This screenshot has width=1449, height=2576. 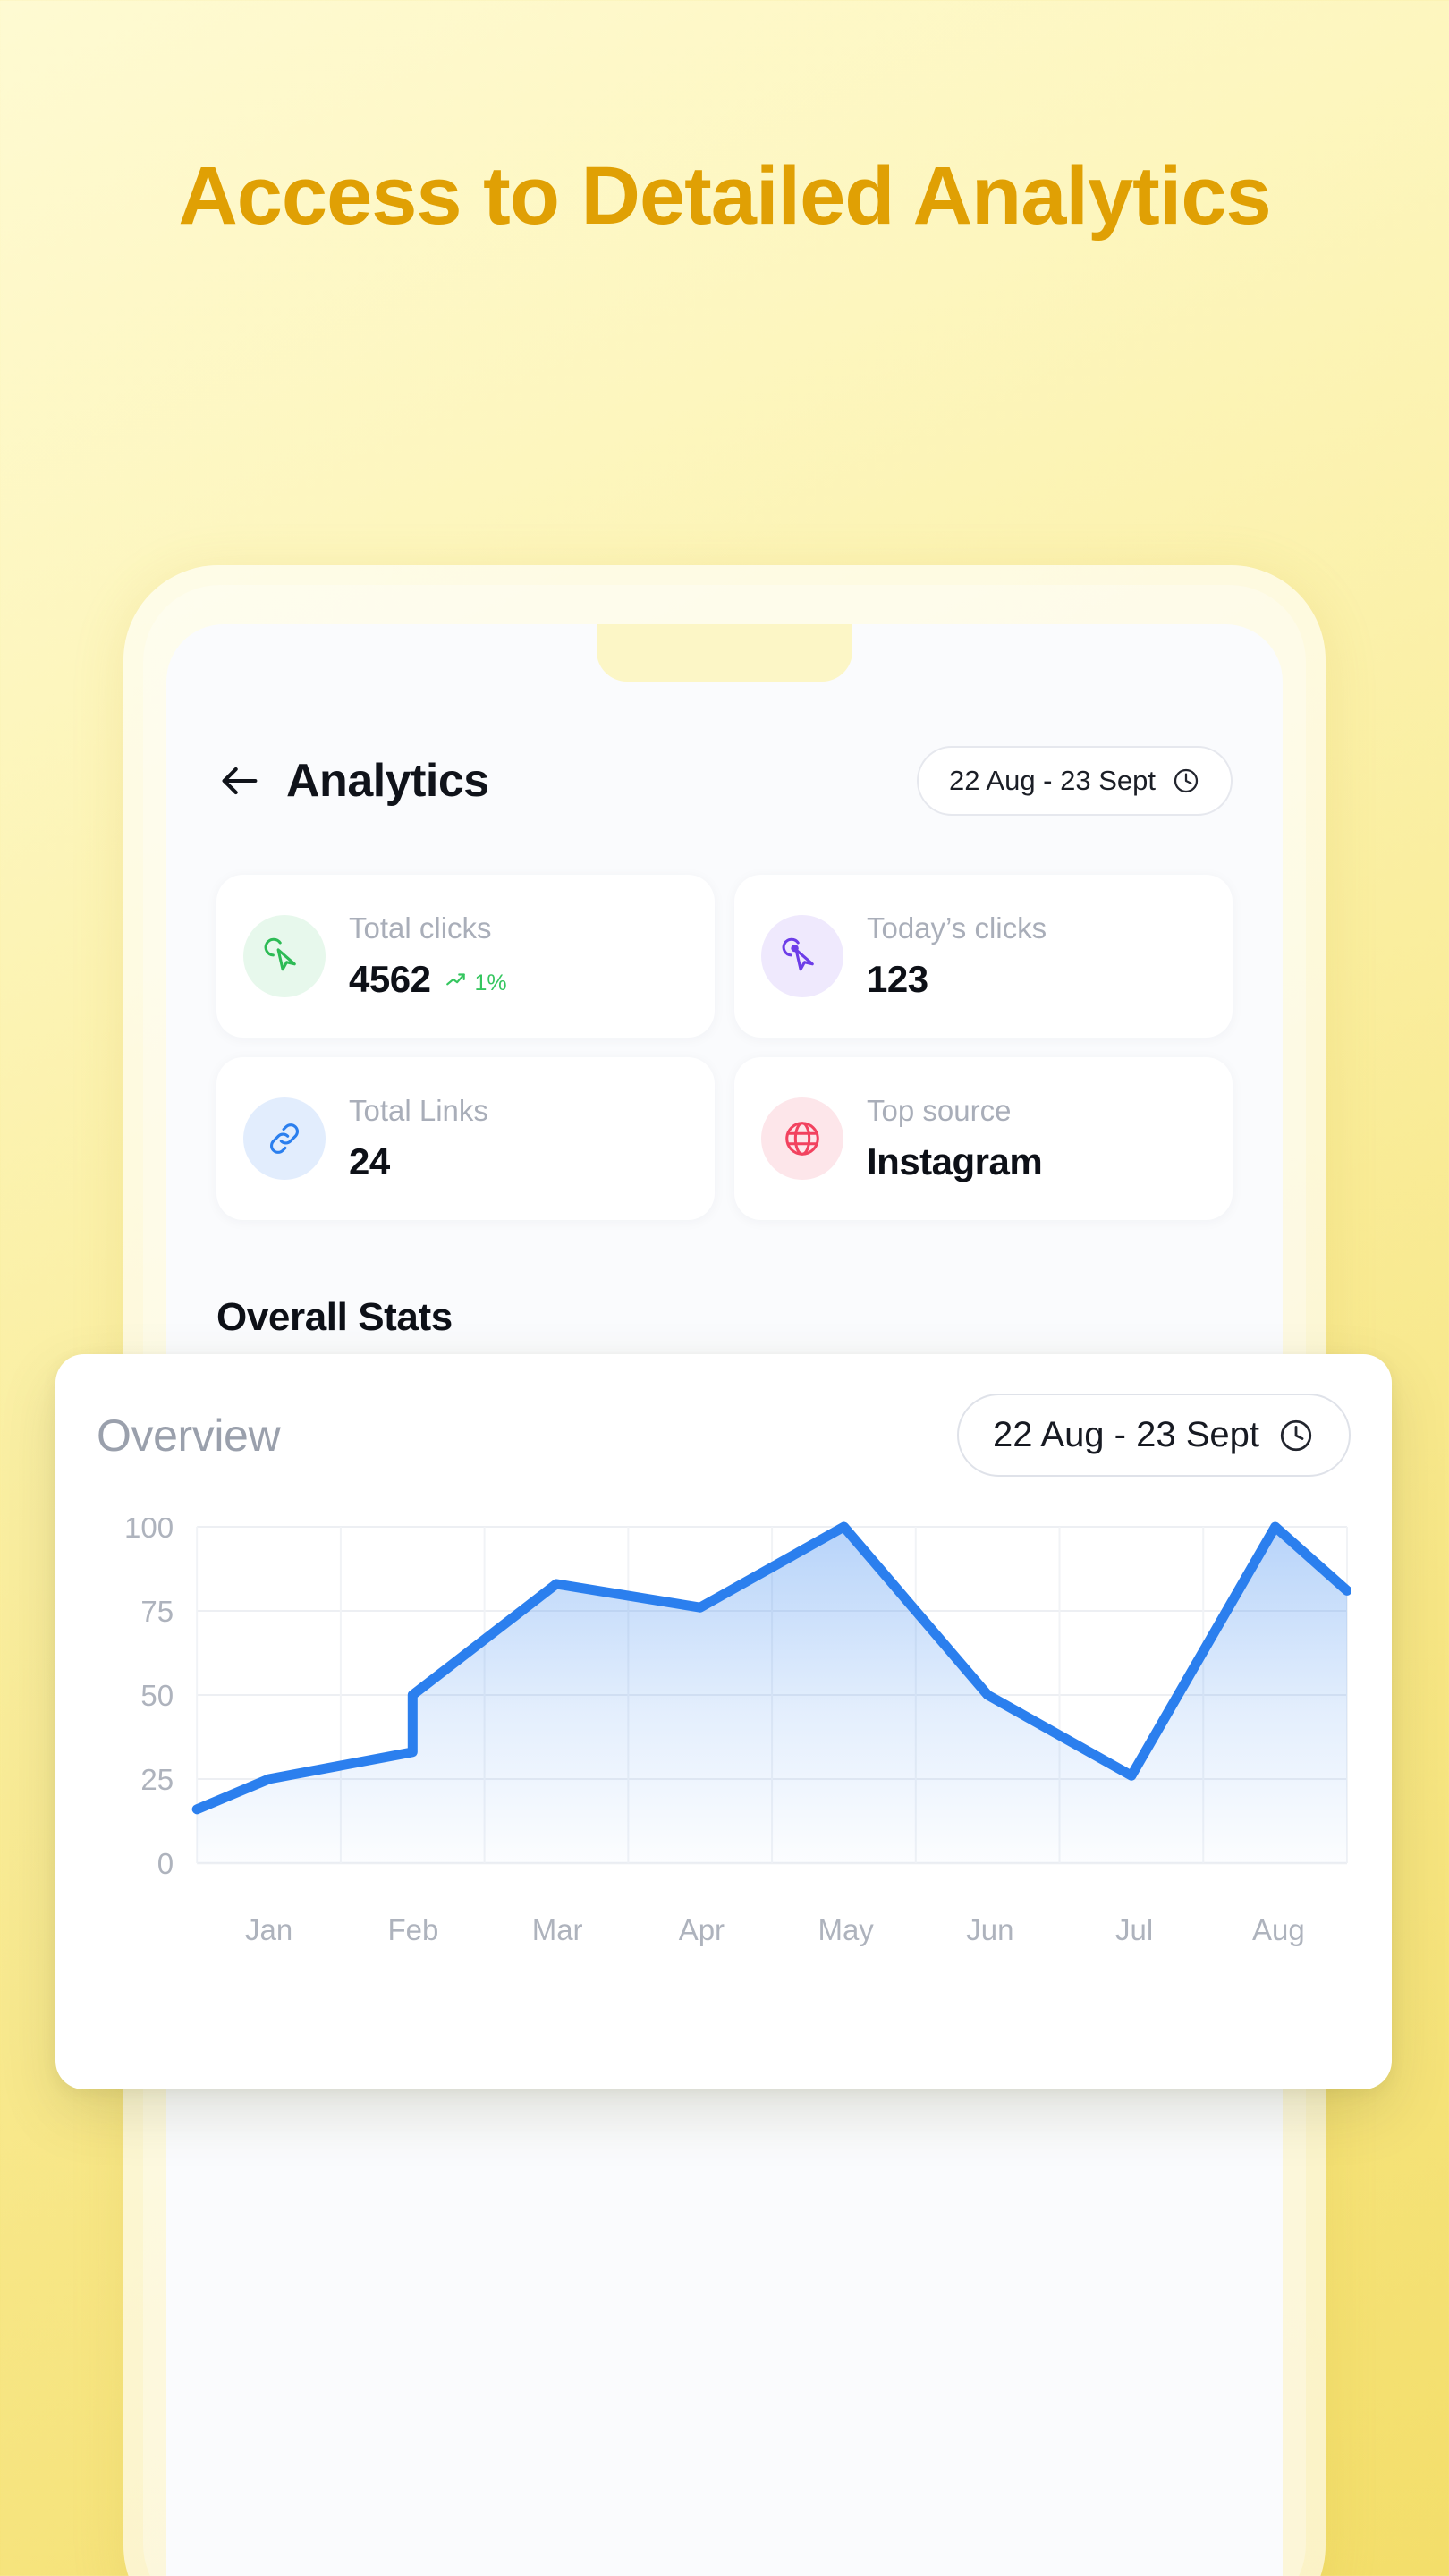 I want to click on stat-value: 24, so click(x=369, y=1161).